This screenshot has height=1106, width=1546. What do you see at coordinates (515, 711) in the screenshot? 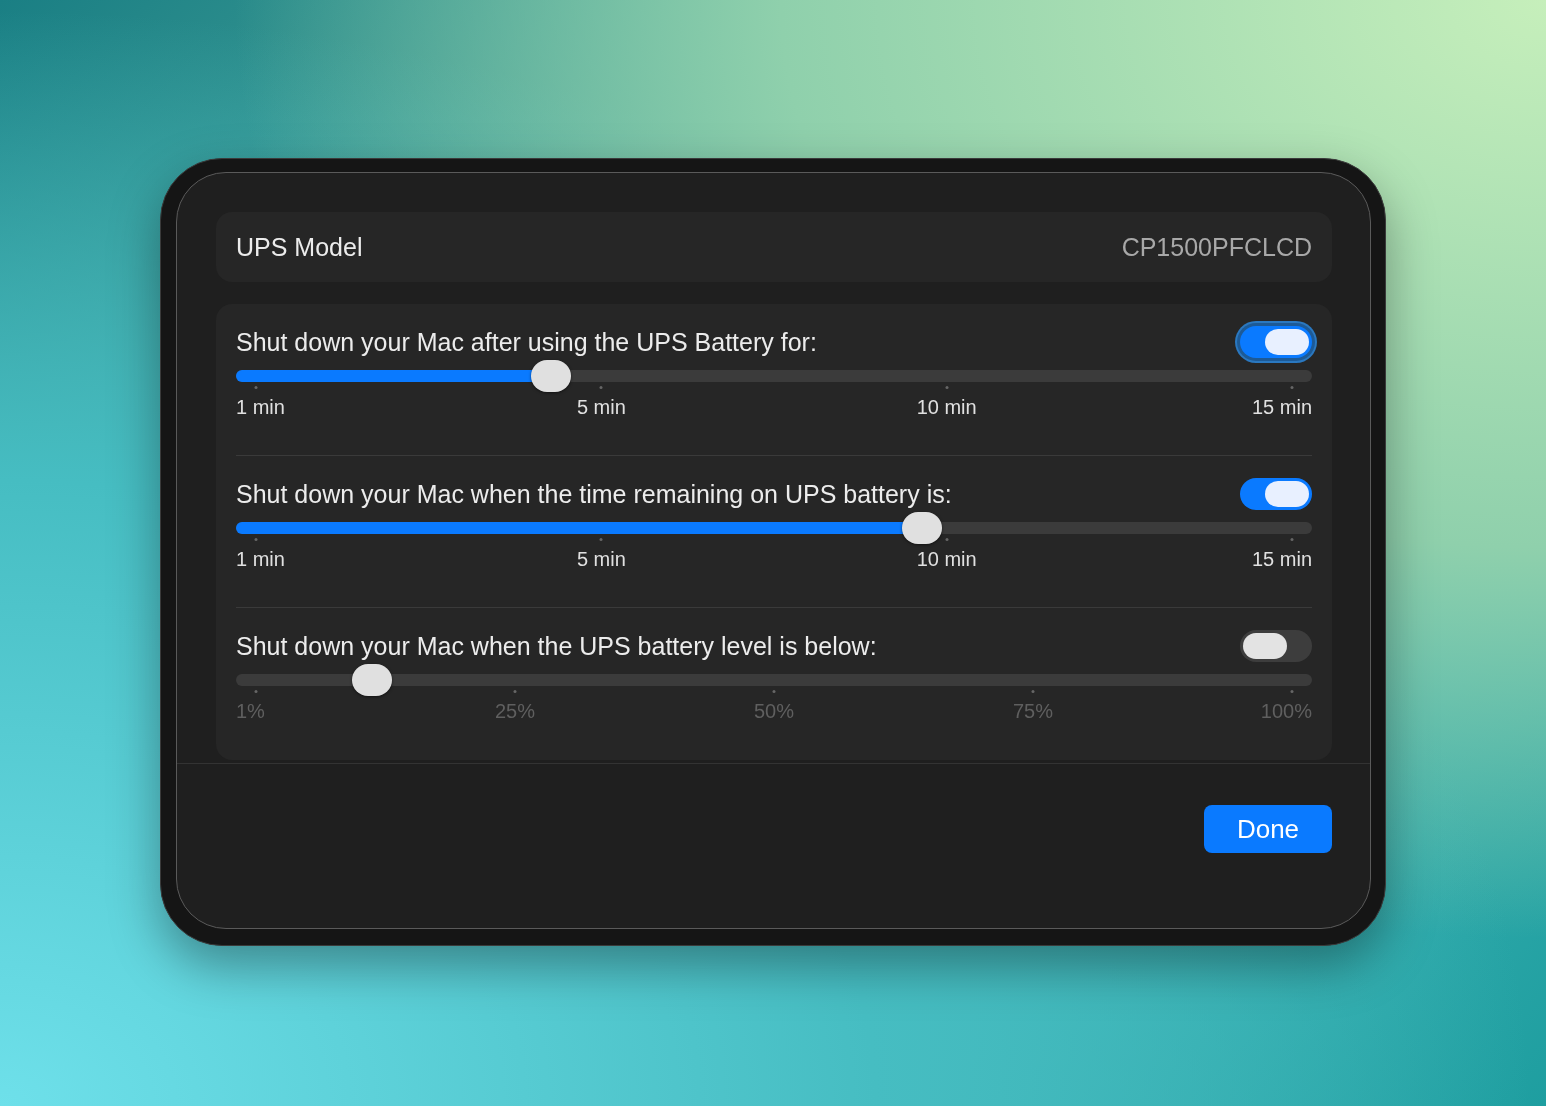
I see `tick-label: 25%` at bounding box center [515, 711].